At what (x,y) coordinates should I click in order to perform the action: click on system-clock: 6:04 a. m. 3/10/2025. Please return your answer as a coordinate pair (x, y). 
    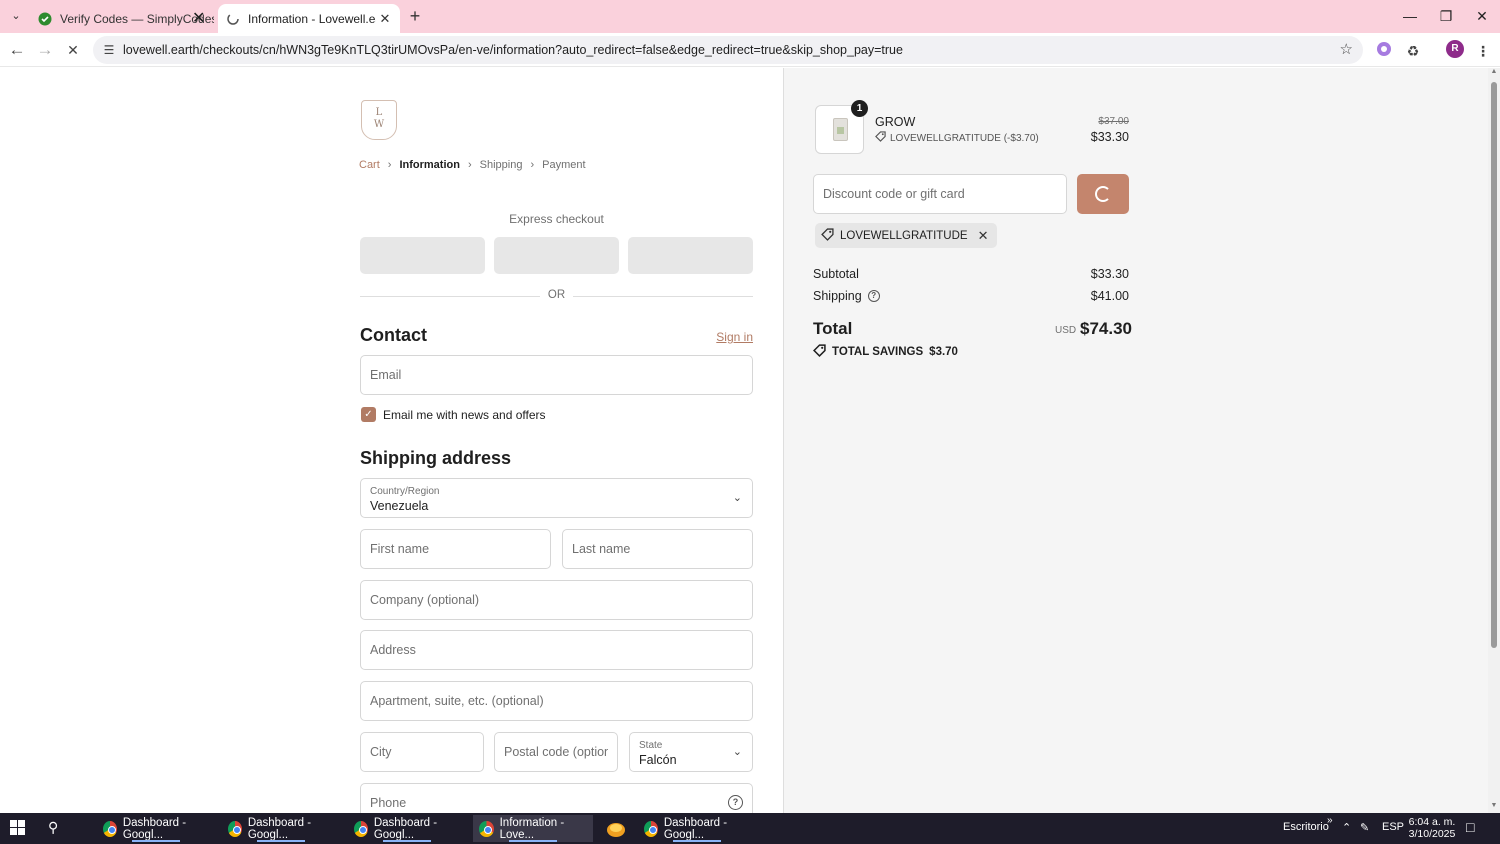
    Looking at the image, I should click on (1432, 828).